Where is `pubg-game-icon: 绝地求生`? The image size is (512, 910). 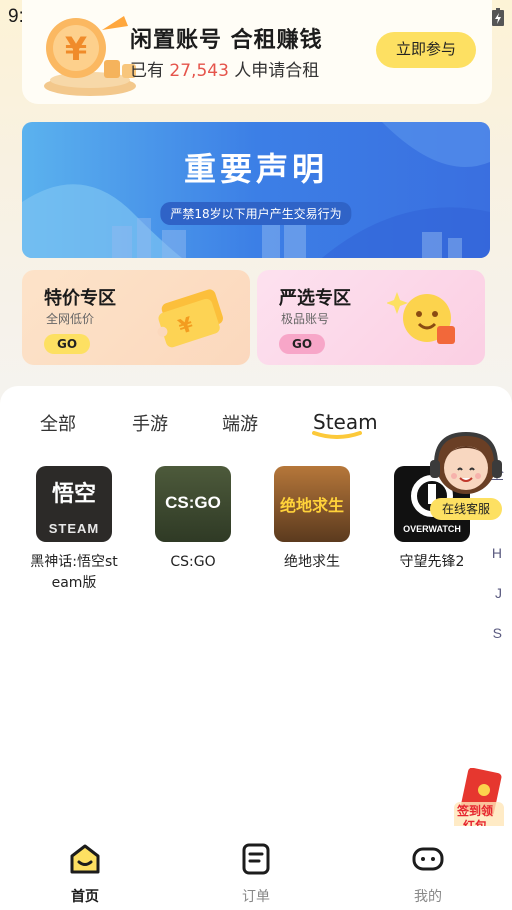
pubg-game-icon: 绝地求生 is located at coordinates (312, 504).